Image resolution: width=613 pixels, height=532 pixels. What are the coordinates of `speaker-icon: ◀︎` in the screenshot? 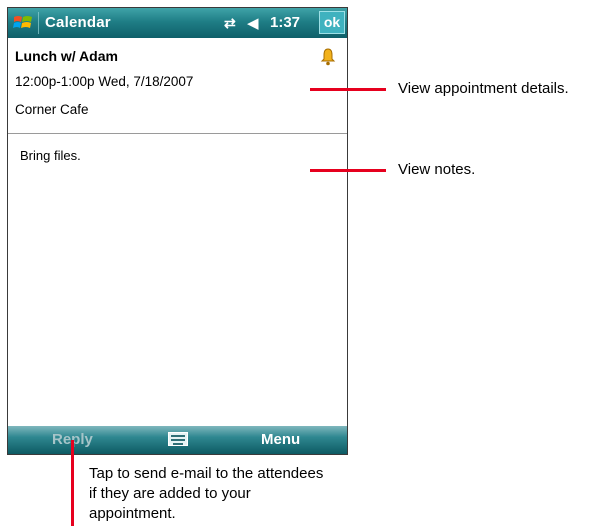 It's located at (253, 23).